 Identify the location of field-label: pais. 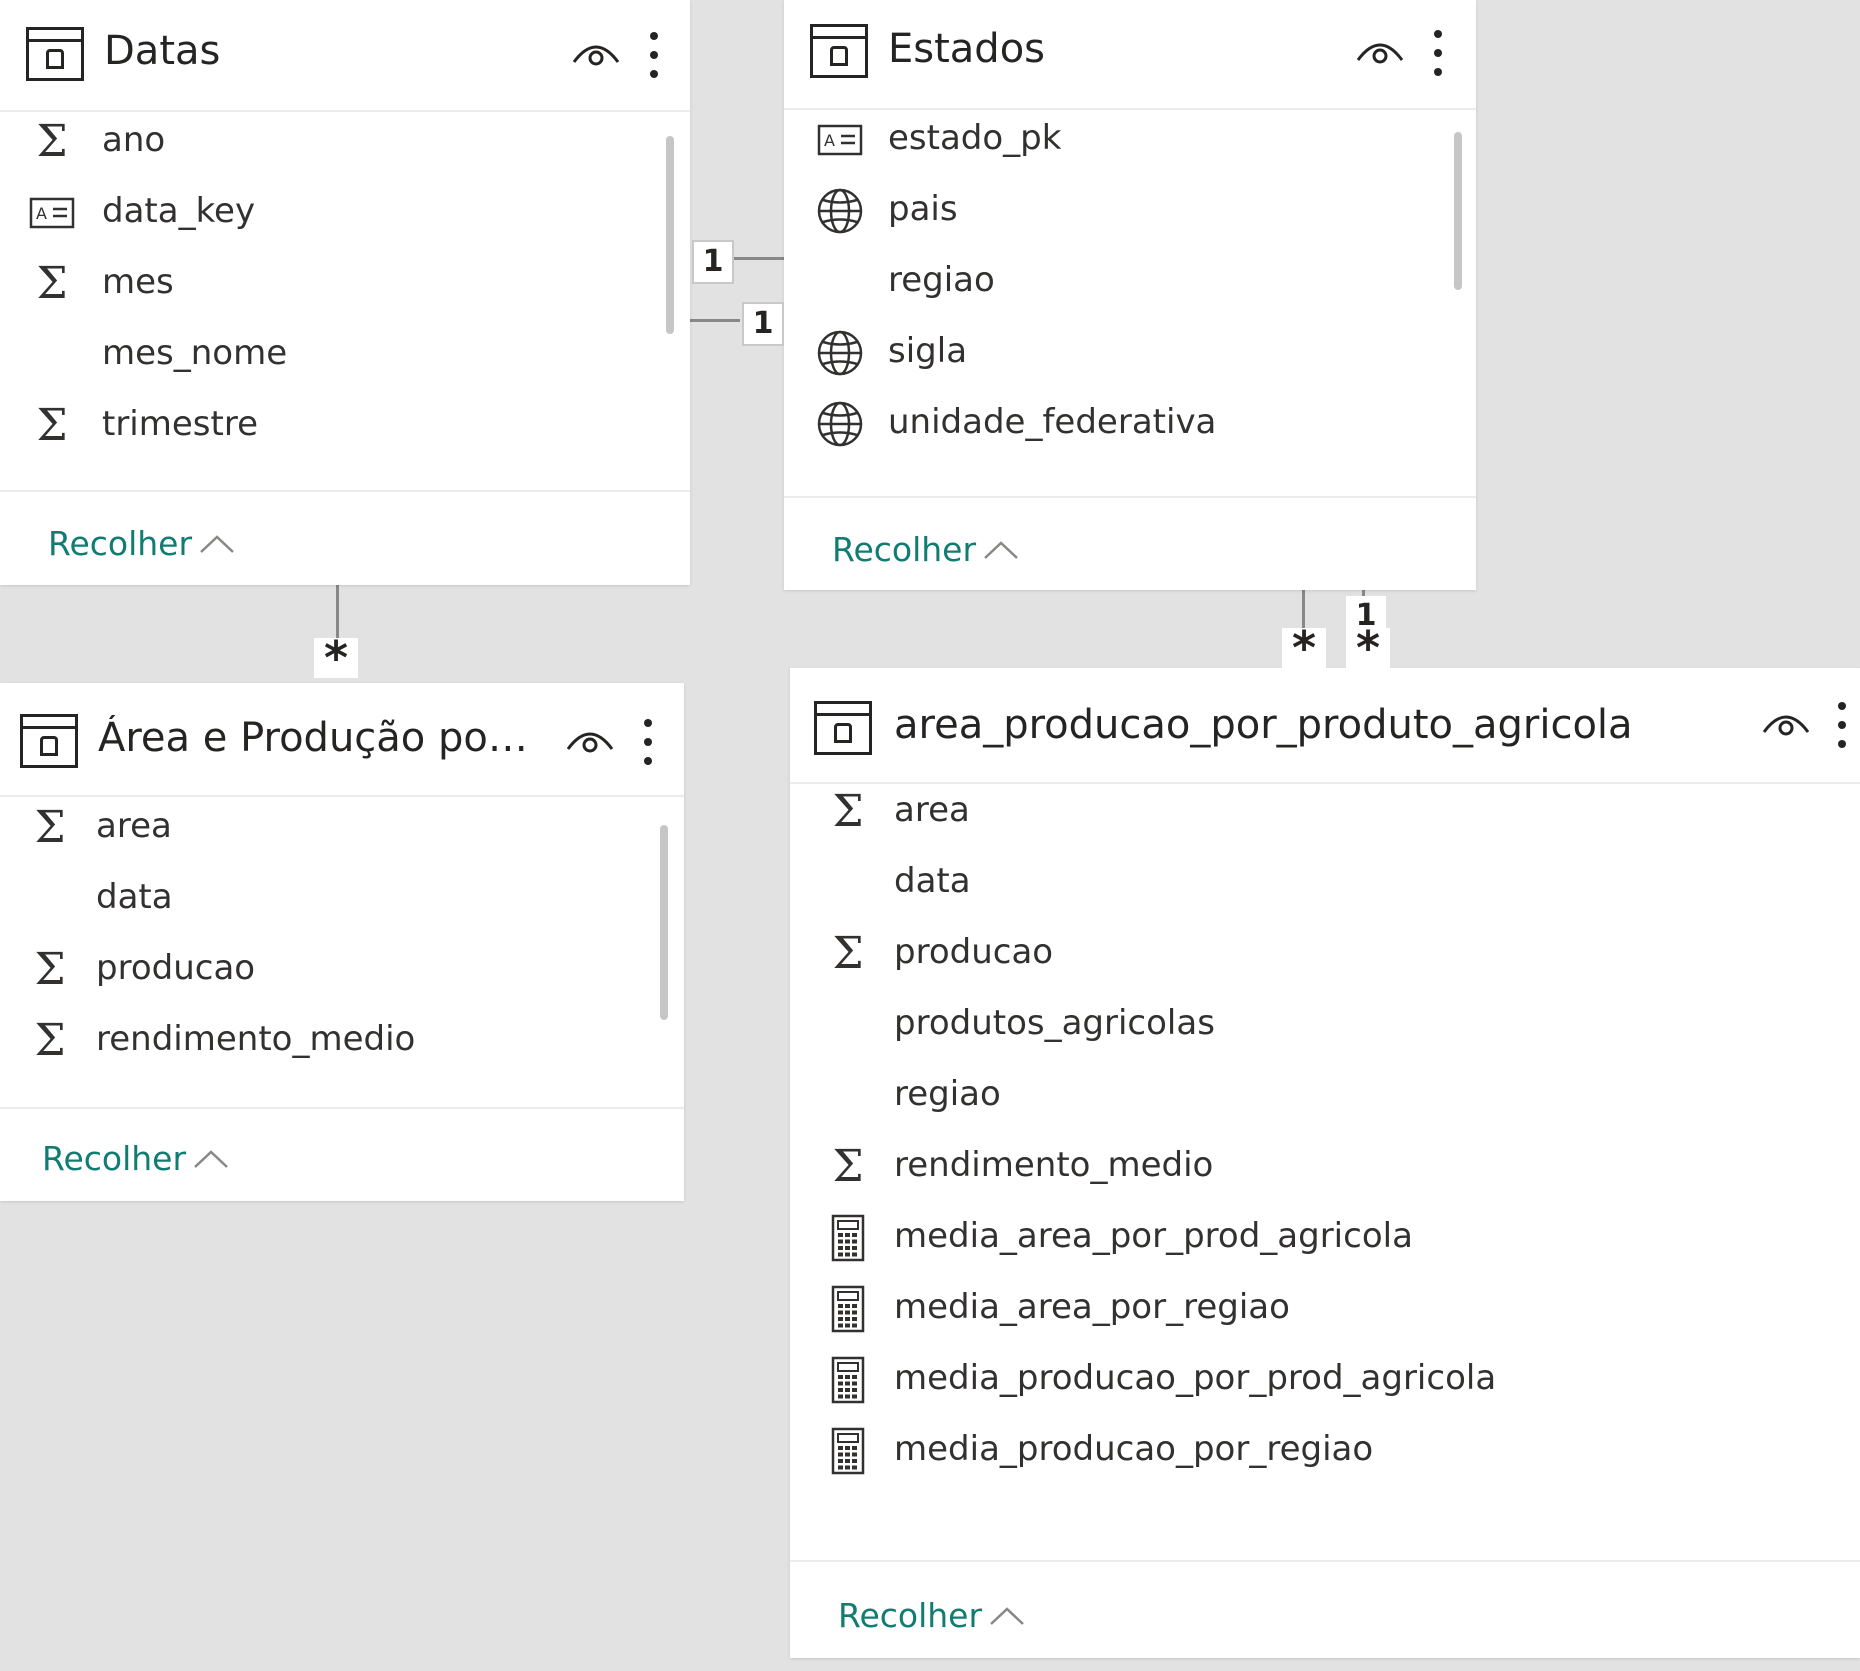
(923, 209).